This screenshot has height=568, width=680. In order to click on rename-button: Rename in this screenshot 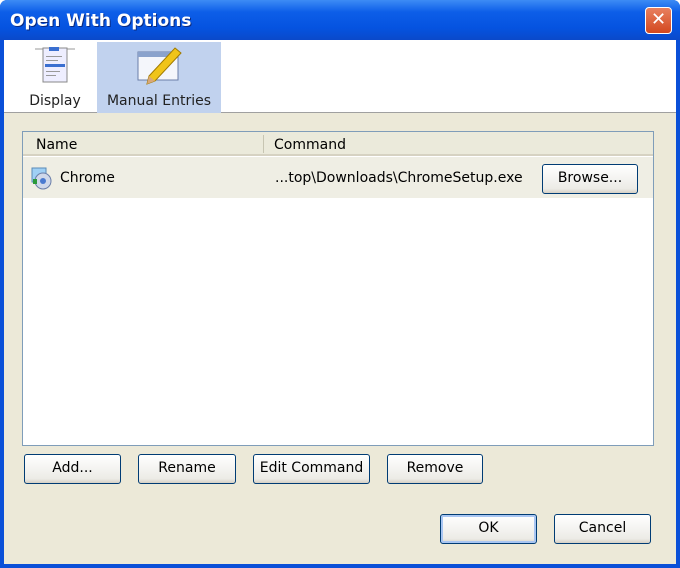, I will do `click(187, 469)`.